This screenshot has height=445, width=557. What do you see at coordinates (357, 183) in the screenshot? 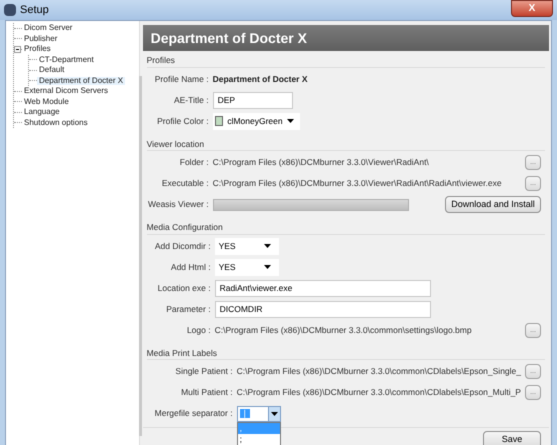
I see `path-text: C:\Program Files (x86)\DCMburner 3.3.0\Viewer\RadiAnt\RadiAnt\viewer.exe` at bounding box center [357, 183].